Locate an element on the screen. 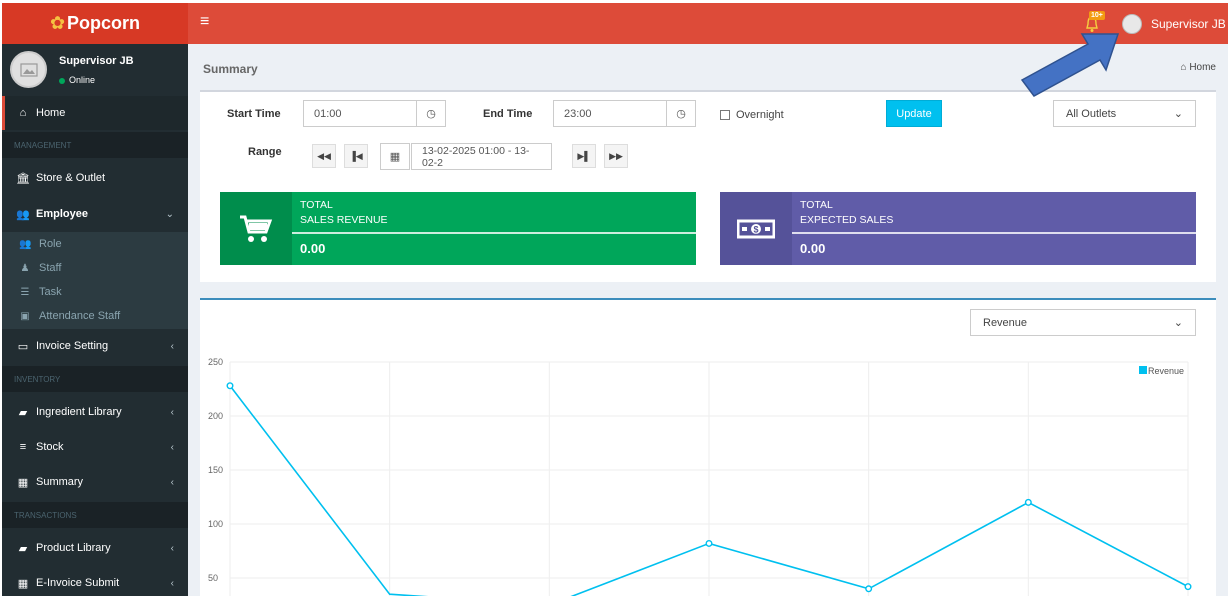 The height and width of the screenshot is (596, 1228). outlet-select: All Outlets ⌄ is located at coordinates (1124, 113).